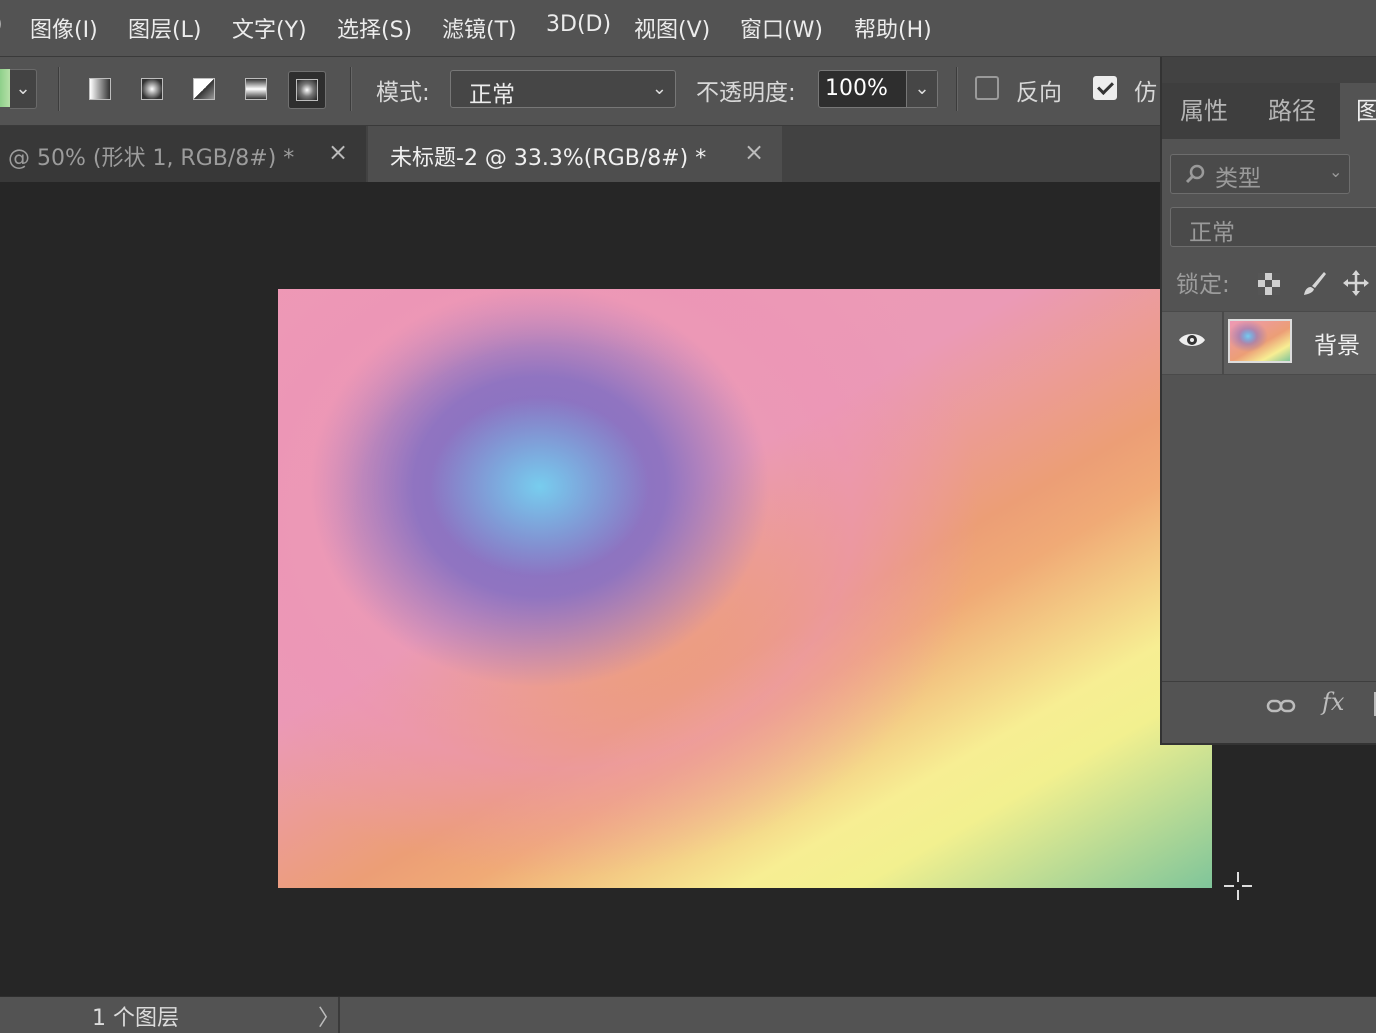  What do you see at coordinates (856, 88) in the screenshot?
I see `opacity-value: 100%` at bounding box center [856, 88].